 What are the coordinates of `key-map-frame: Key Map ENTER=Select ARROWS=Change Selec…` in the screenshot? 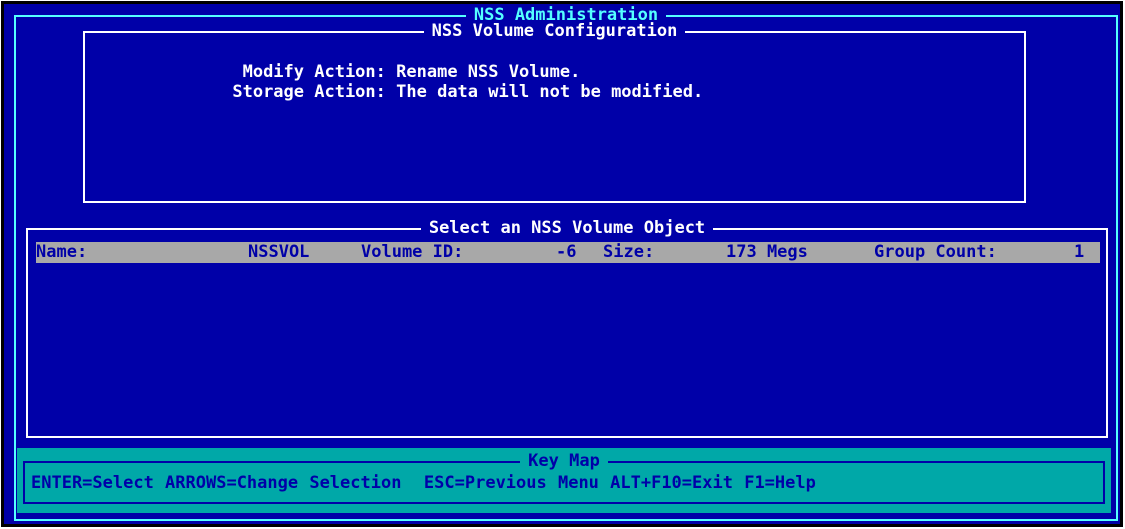 It's located at (564, 477).